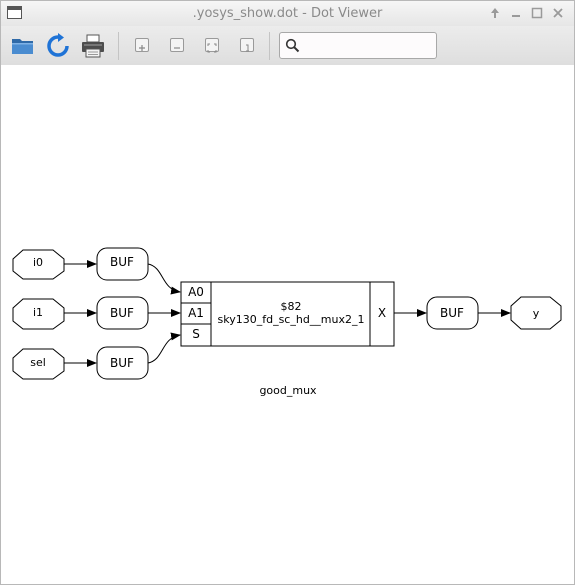 The image size is (575, 585). I want to click on output-port-label: y, so click(536, 313).